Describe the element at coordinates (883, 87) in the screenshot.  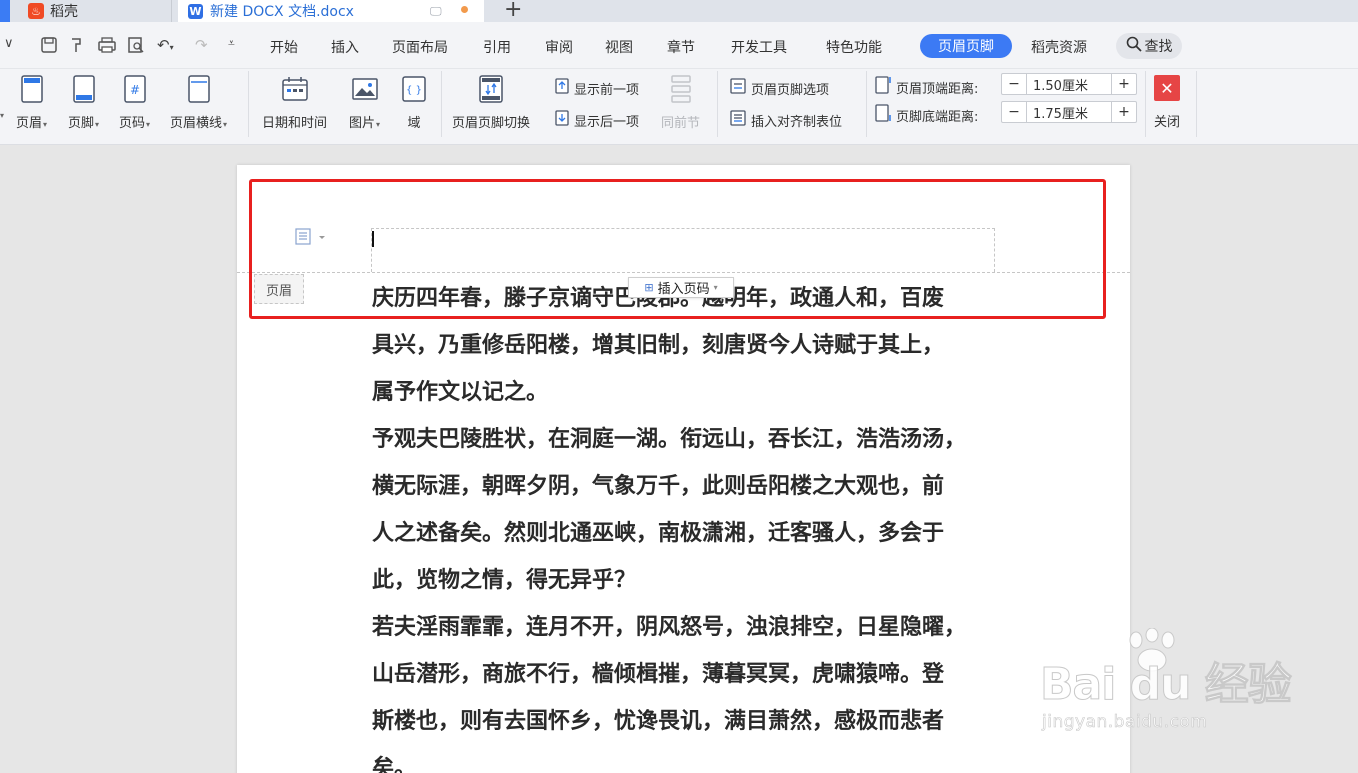
I see `header-top-distance-icon` at that location.